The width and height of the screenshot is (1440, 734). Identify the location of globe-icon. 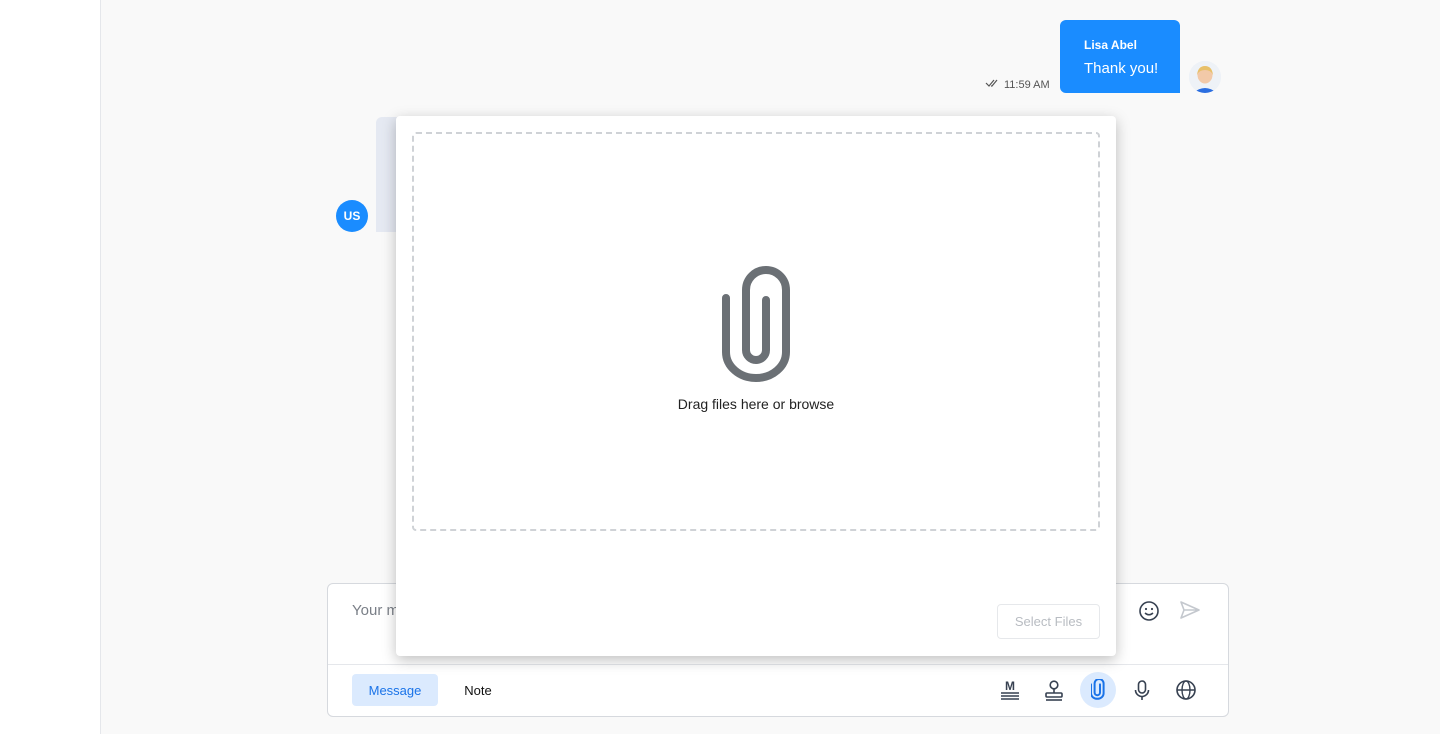
(1186, 690).